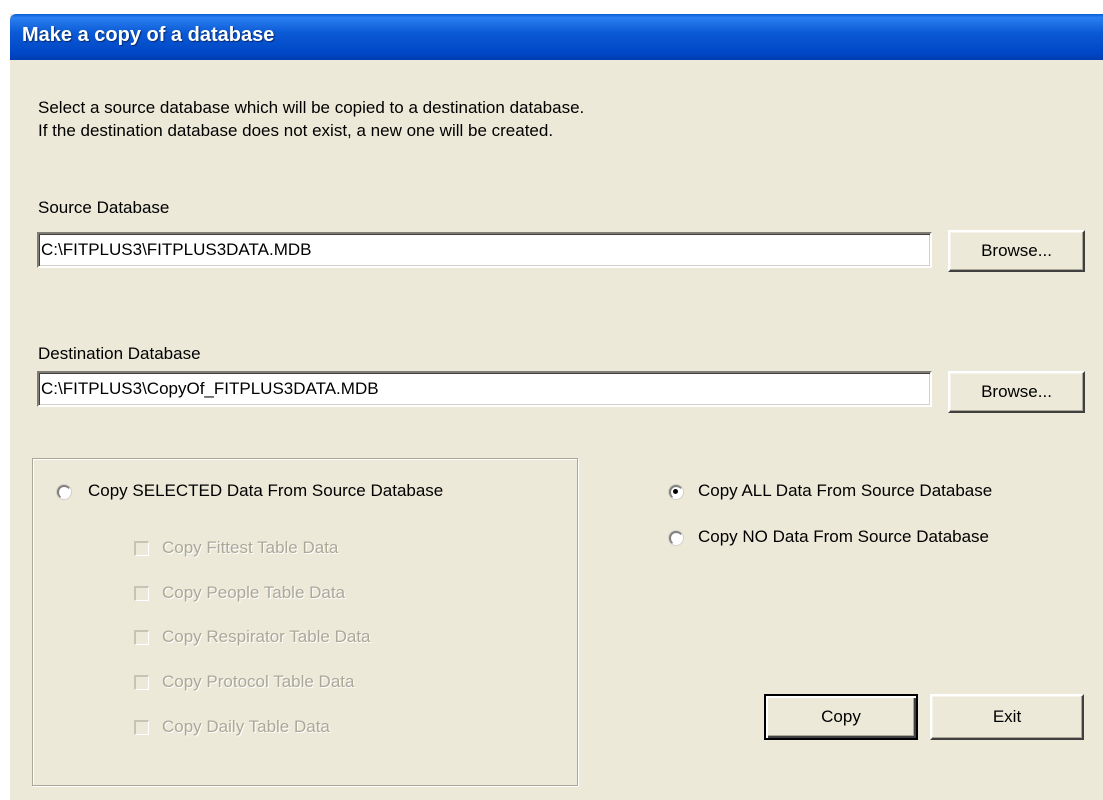 This screenshot has width=1103, height=800. Describe the element at coordinates (104, 207) in the screenshot. I see `source-database-label: Source Database` at that location.